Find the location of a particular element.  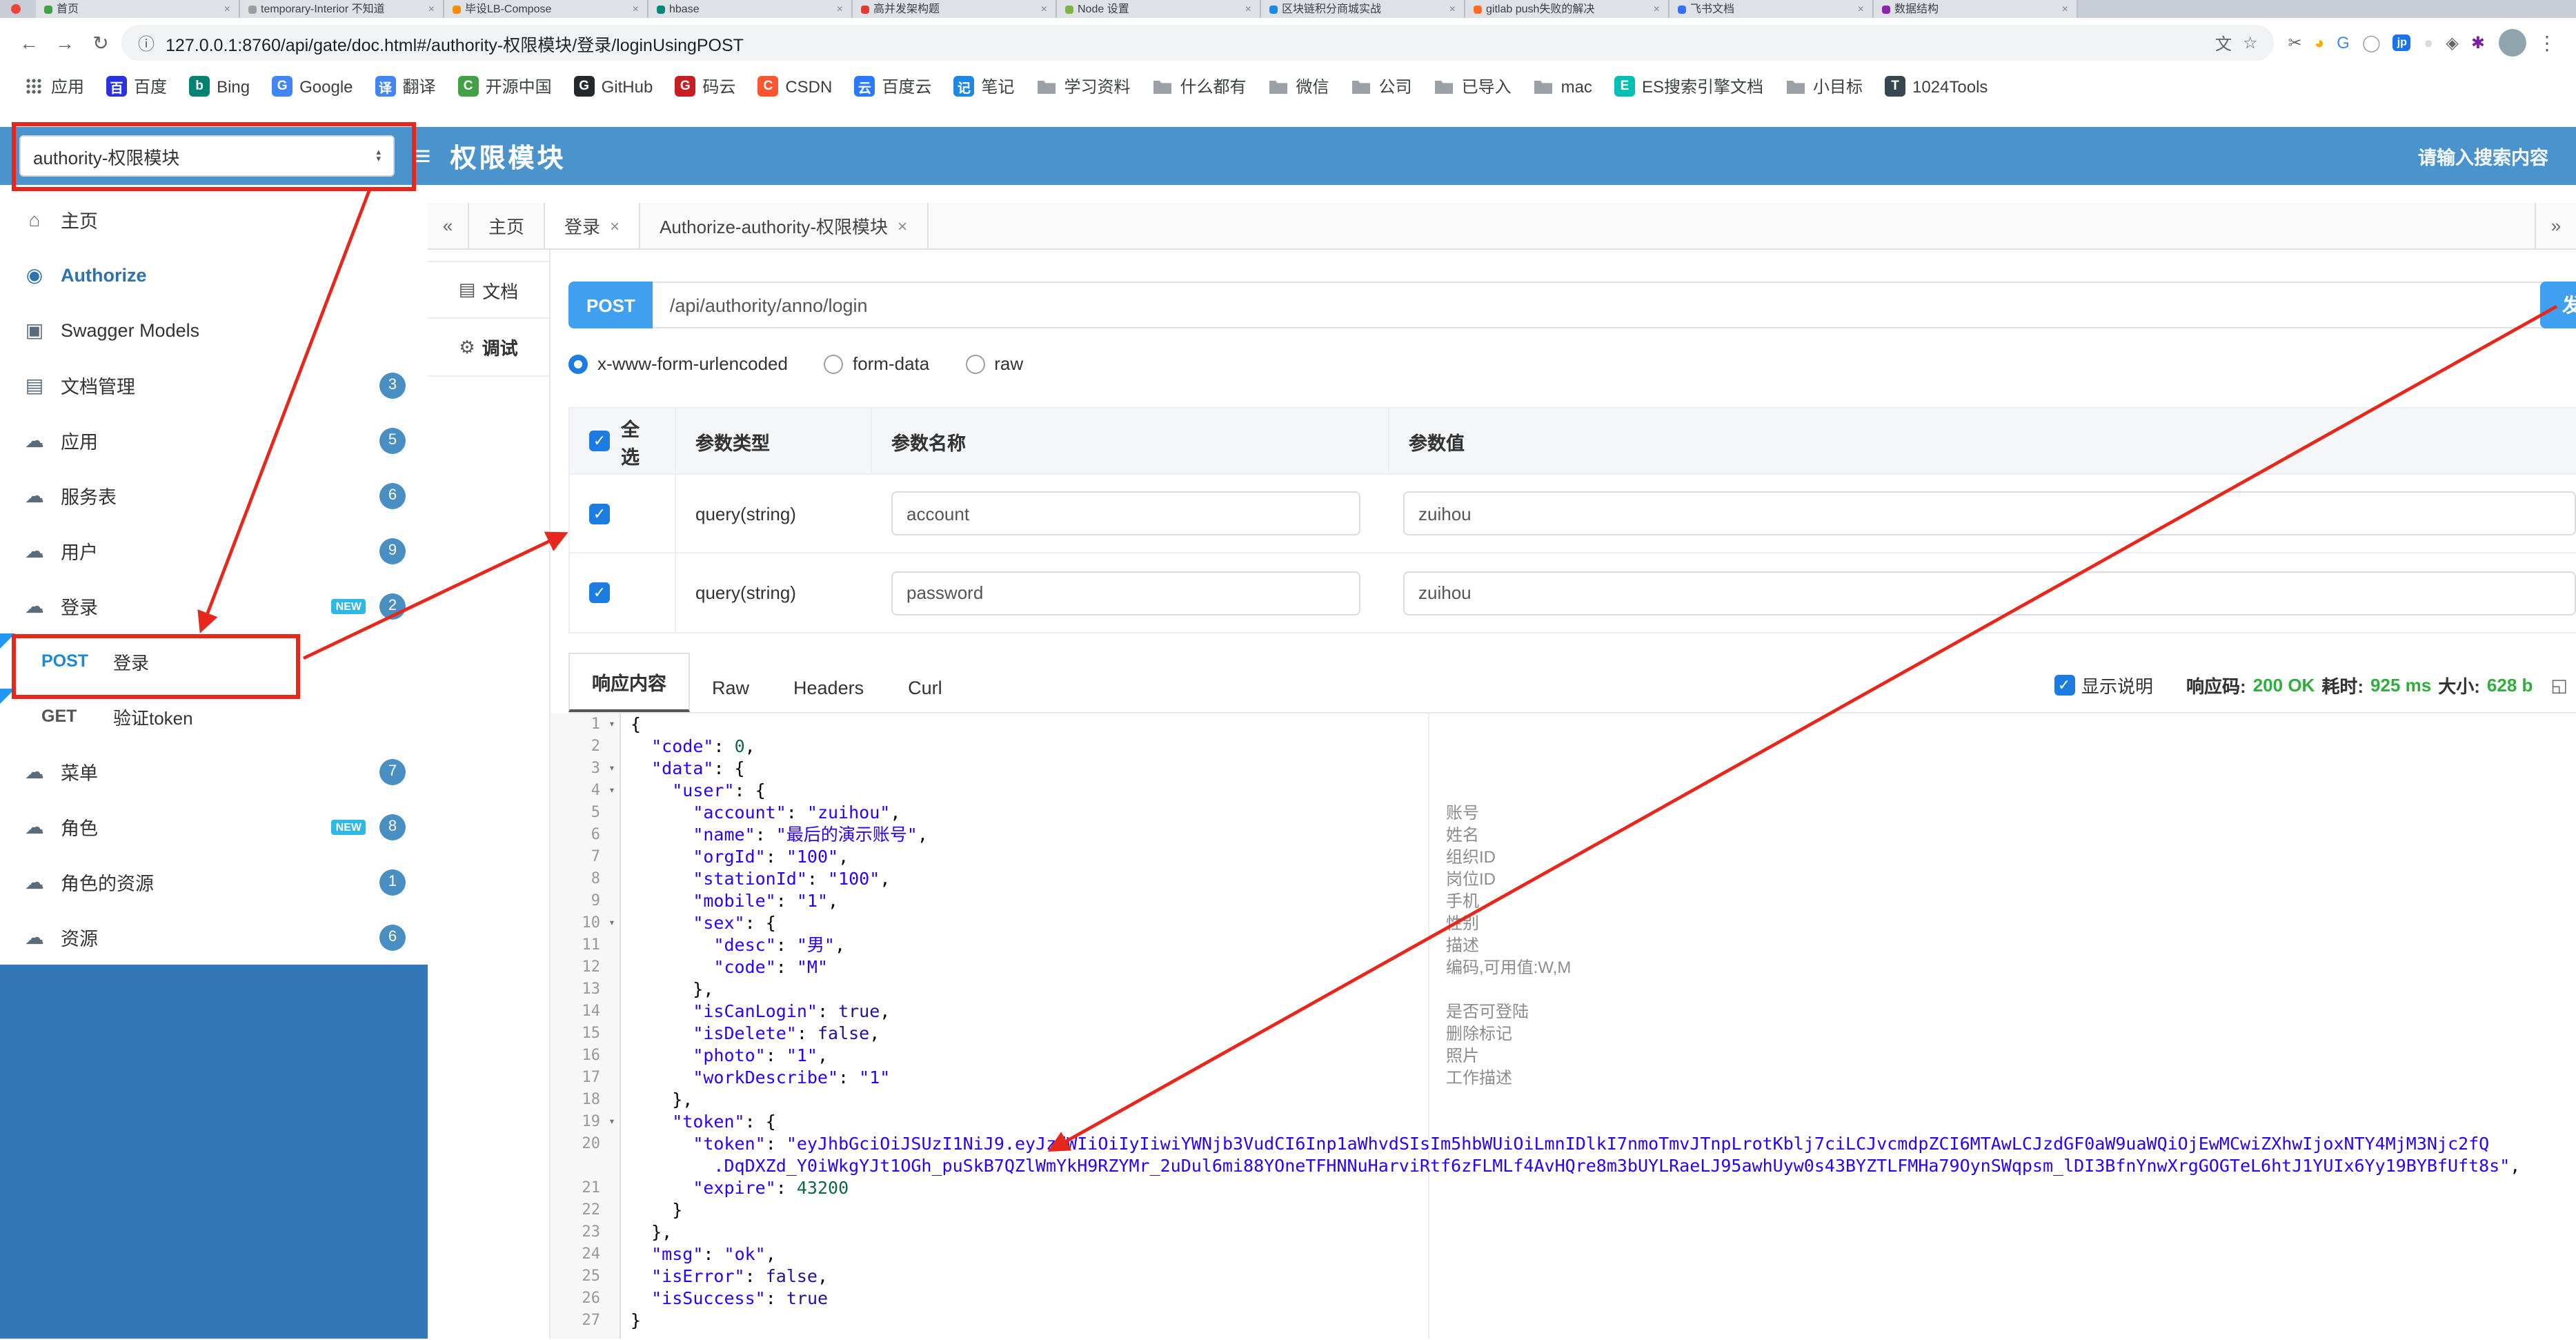

show-desc-checkbox: ✓ is located at coordinates (2064, 685).